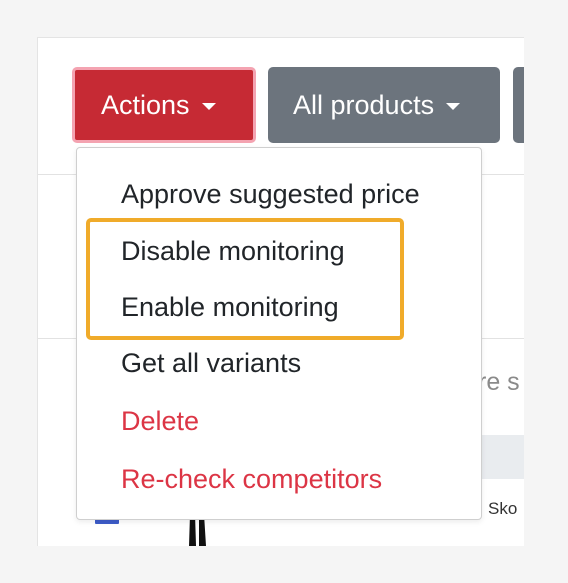 This screenshot has height=583, width=568. What do you see at coordinates (364, 104) in the screenshot?
I see `all-products-button-label: All products` at bounding box center [364, 104].